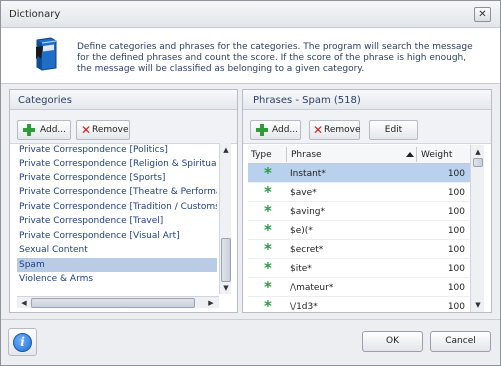 The width and height of the screenshot is (501, 366). What do you see at coordinates (359, 304) in the screenshot?
I see `table-row: * \/1d3* 100` at bounding box center [359, 304].